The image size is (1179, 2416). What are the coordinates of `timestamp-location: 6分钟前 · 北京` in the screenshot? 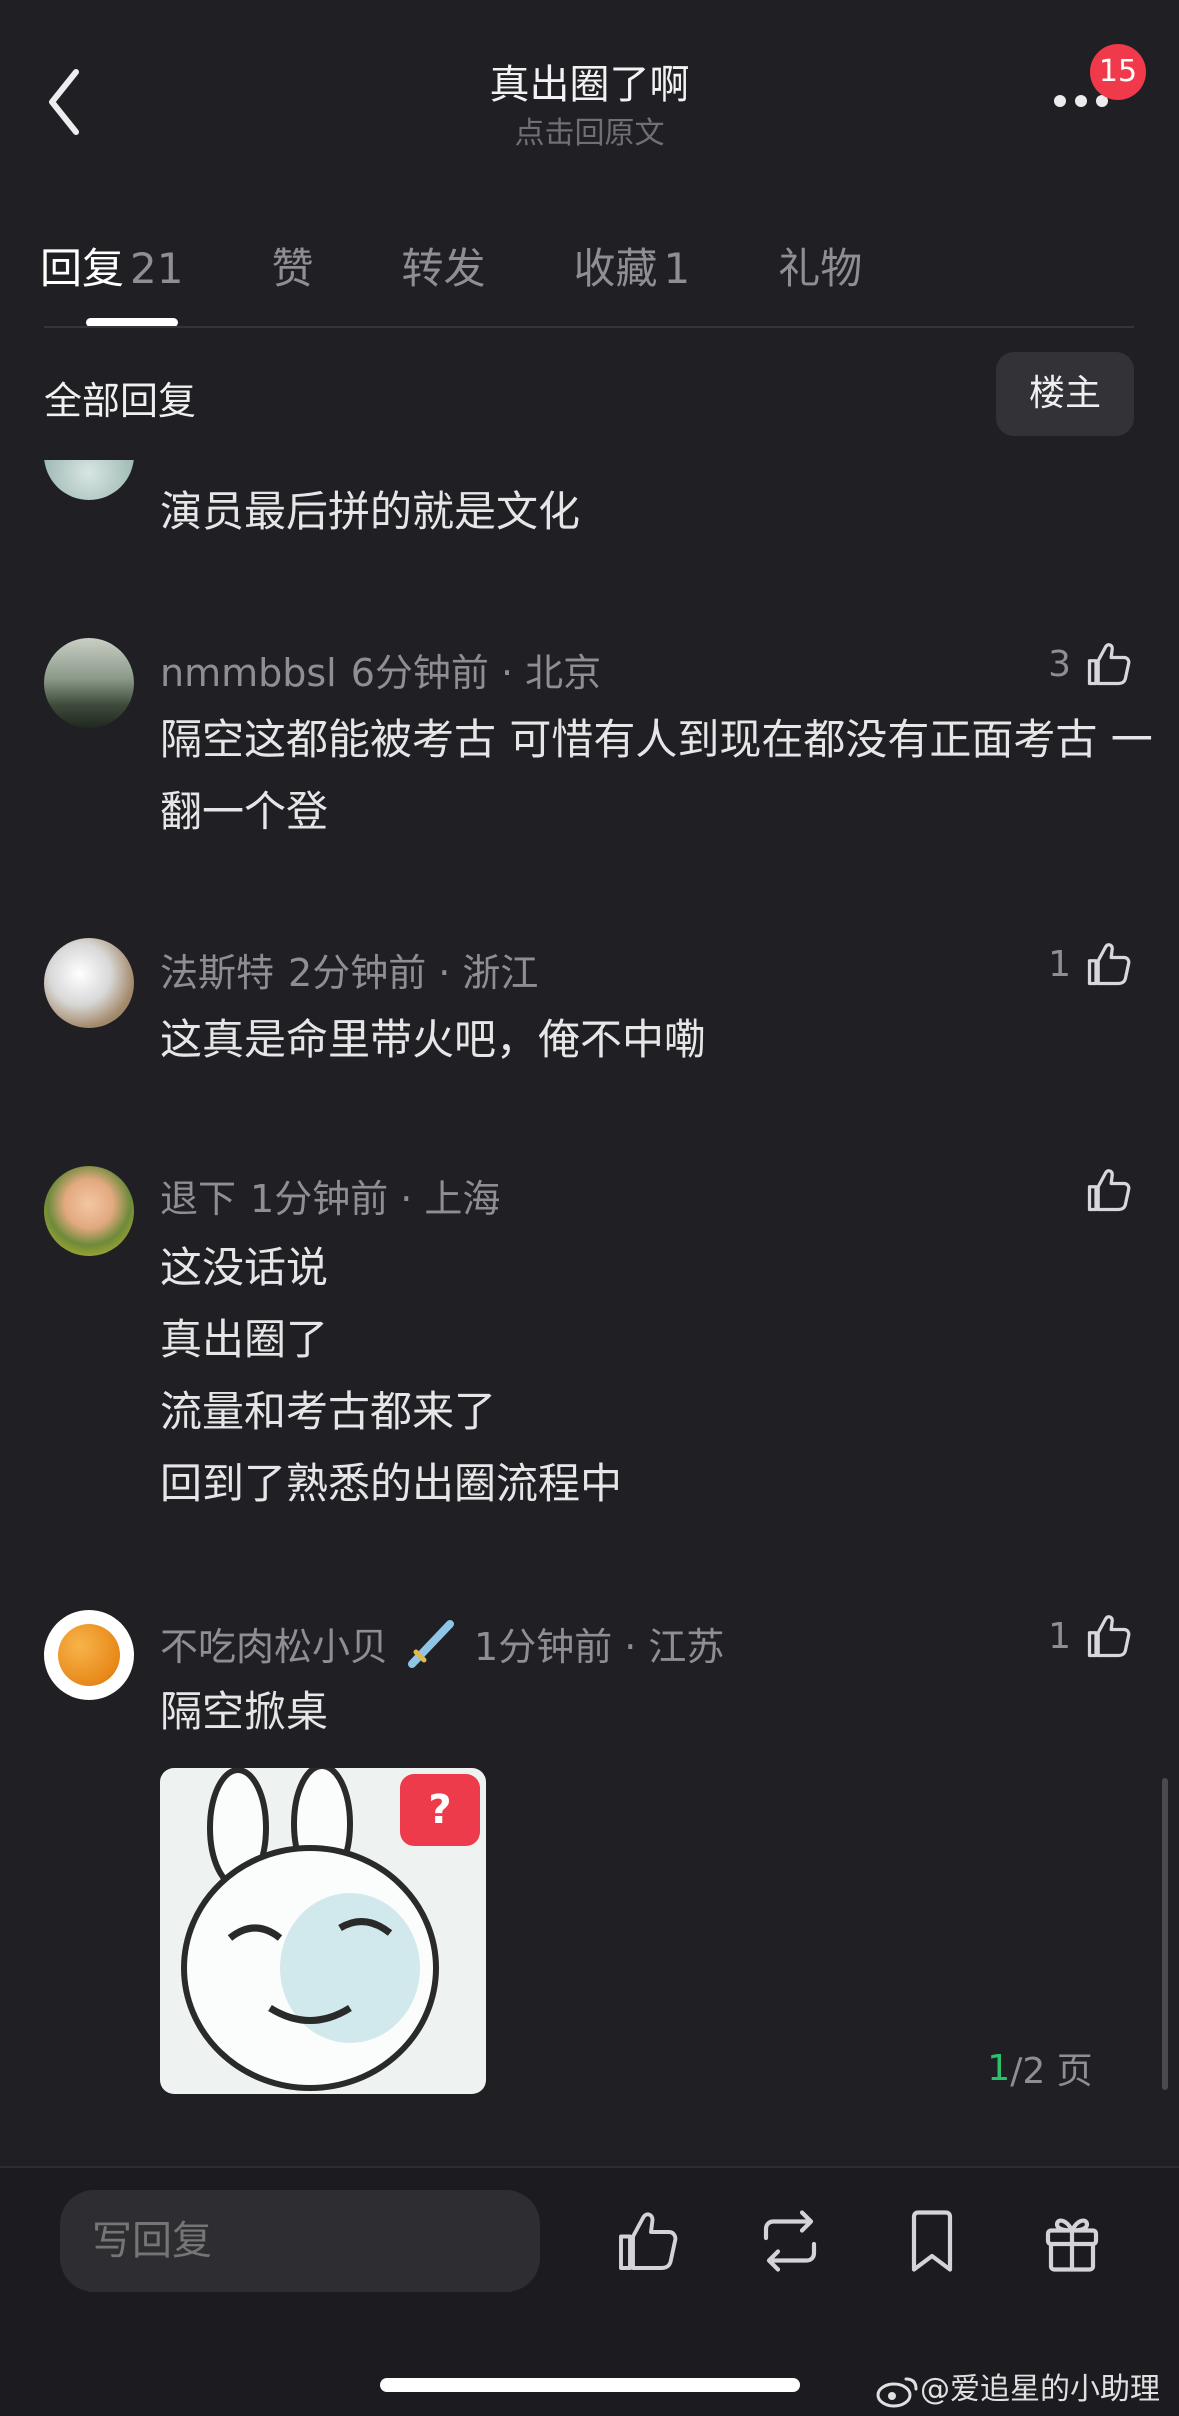 It's located at (476, 673).